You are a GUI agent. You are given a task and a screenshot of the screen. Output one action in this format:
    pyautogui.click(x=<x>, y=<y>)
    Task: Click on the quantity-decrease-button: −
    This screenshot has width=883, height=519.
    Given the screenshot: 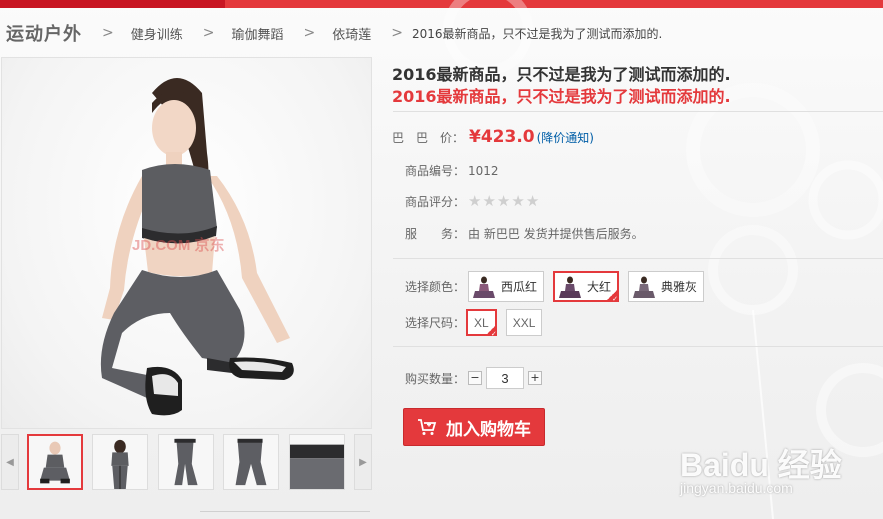 What is the action you would take?
    pyautogui.click(x=475, y=378)
    